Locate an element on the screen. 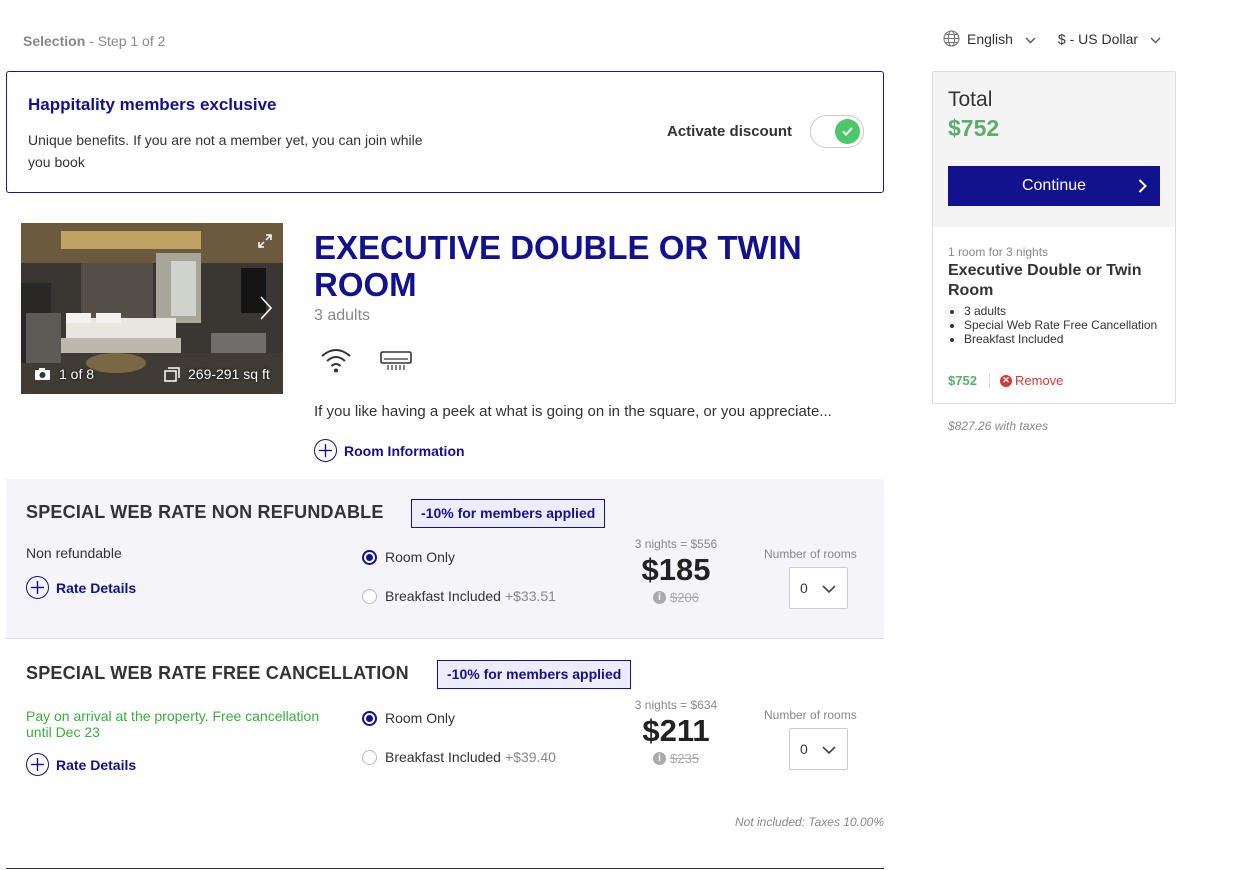 The image size is (1248, 870). option-addon-price: +$33.51 is located at coordinates (530, 596).